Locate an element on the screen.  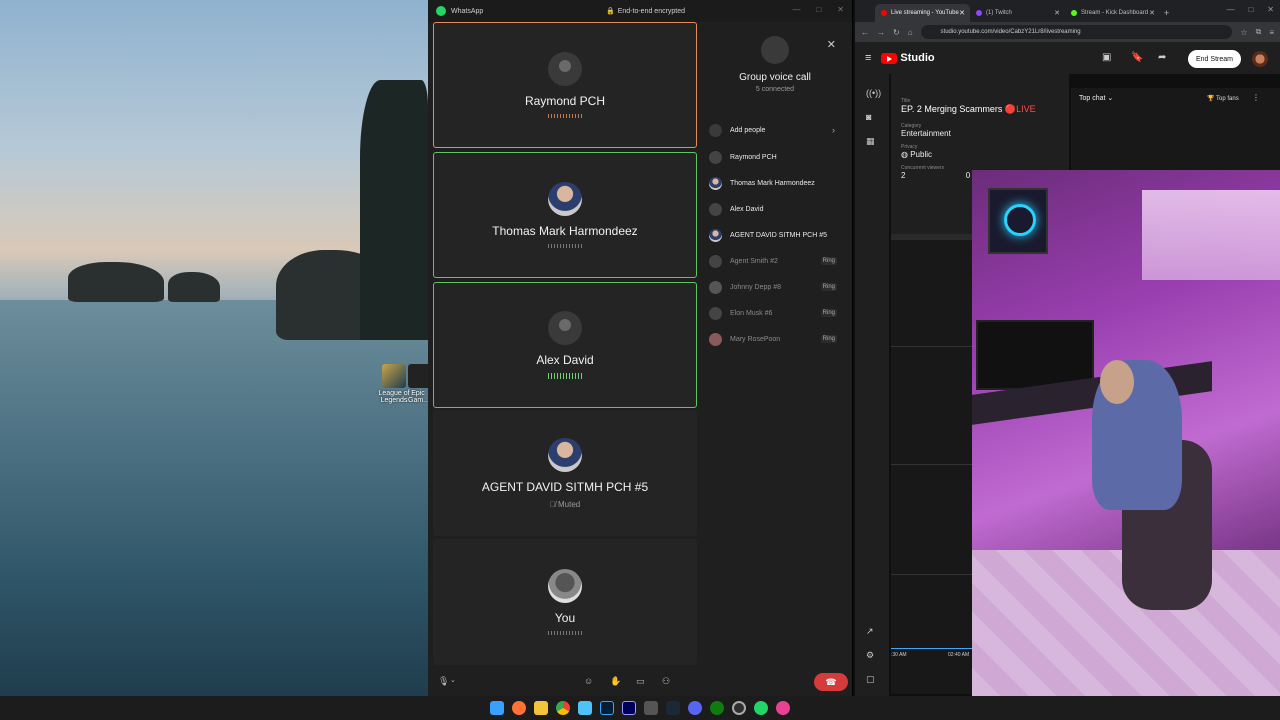
group-call-title: Group voice call is located at coordinates (775, 77).